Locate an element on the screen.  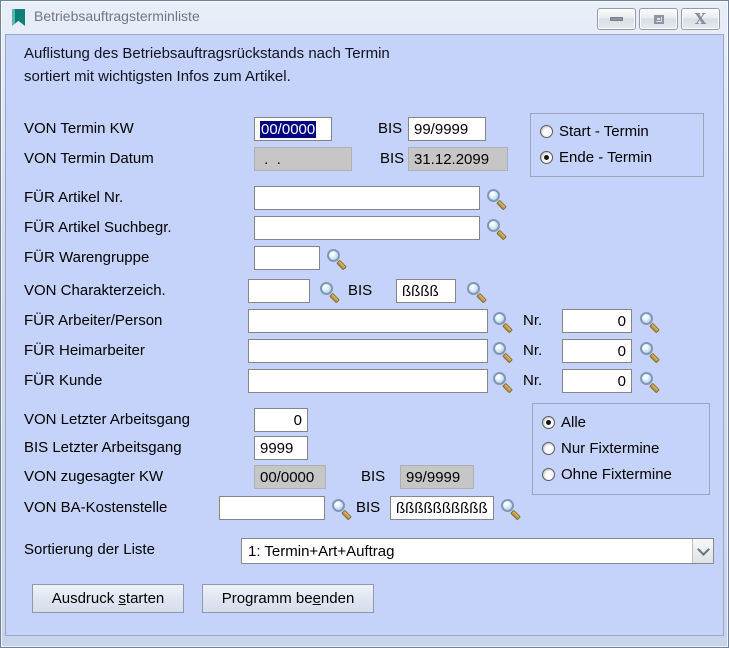
ba-kostenstelle-bis-label: BIS is located at coordinates (368, 507).